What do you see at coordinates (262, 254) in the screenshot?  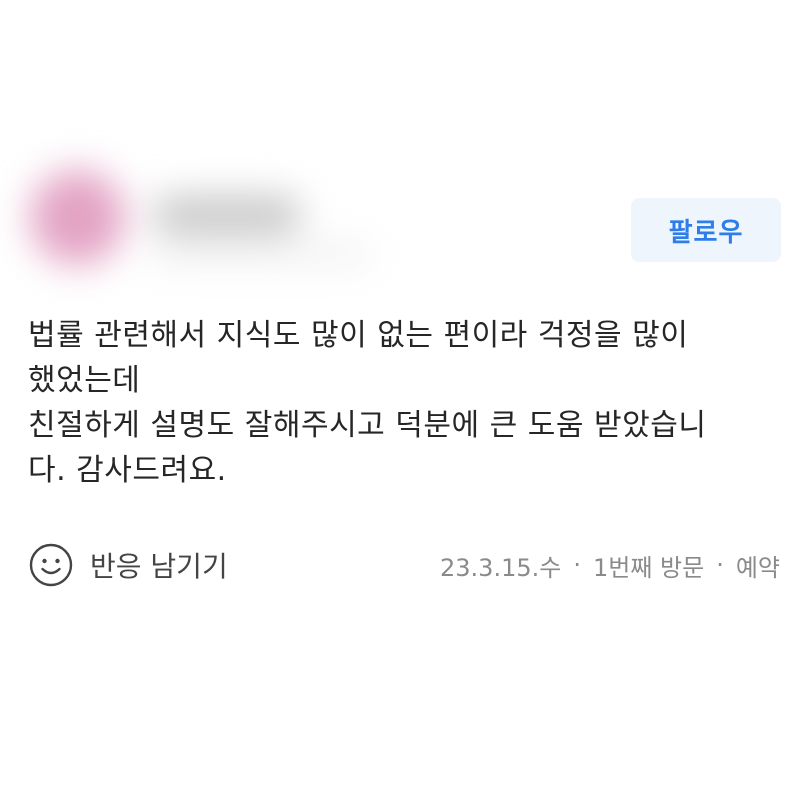 I see `user-info-redacted` at bounding box center [262, 254].